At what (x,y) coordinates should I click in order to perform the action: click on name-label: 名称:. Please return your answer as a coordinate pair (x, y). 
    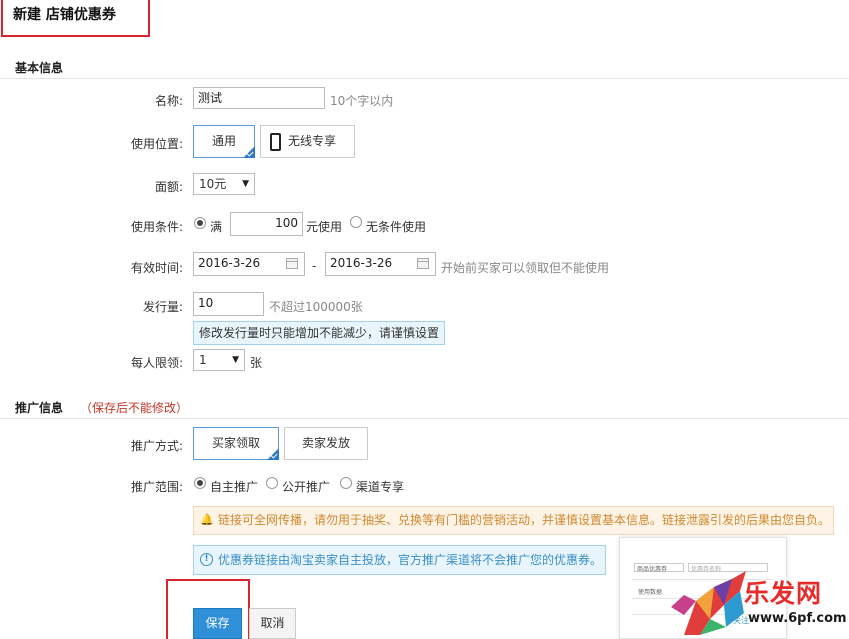
    Looking at the image, I should click on (168, 101).